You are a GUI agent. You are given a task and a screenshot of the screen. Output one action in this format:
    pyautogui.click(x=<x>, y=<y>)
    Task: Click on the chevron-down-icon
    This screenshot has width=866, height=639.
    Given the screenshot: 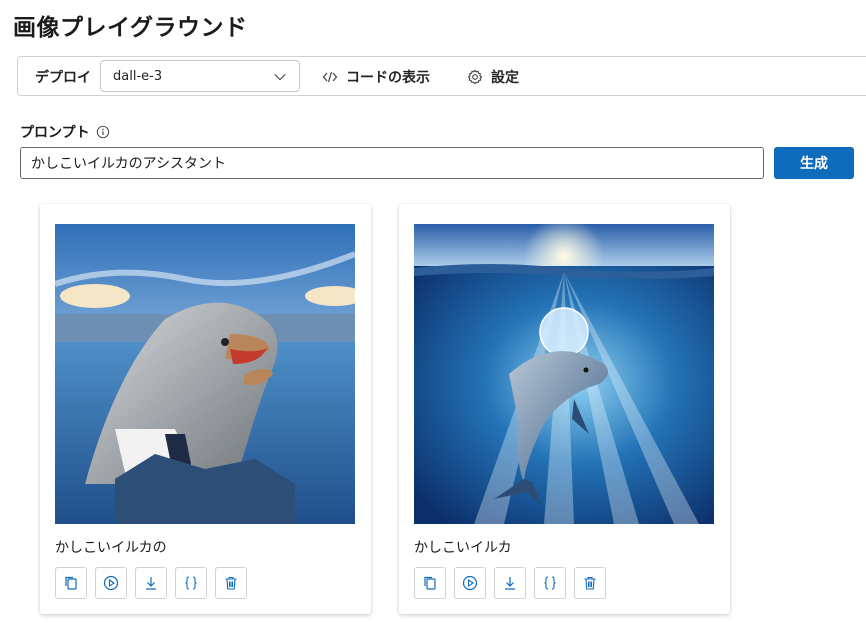 What is the action you would take?
    pyautogui.click(x=280, y=77)
    